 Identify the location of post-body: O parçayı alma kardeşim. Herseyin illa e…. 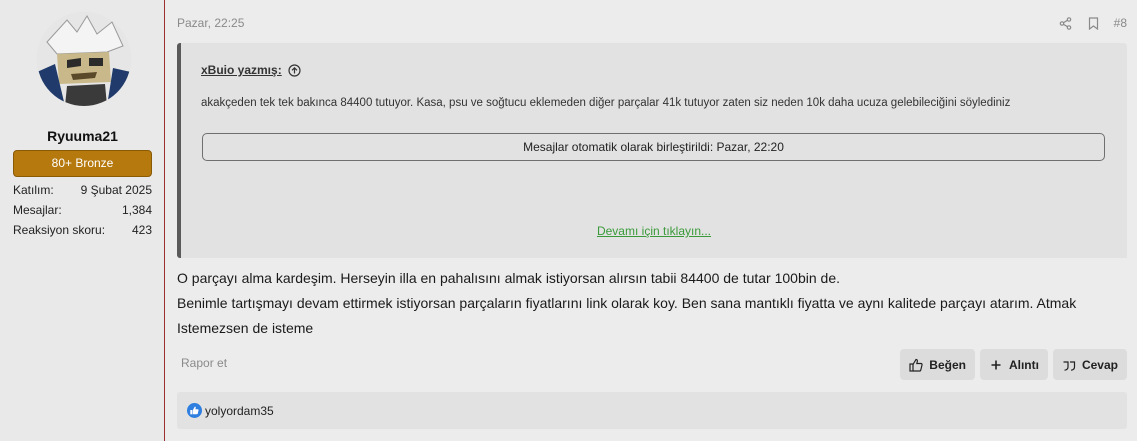
(647, 303).